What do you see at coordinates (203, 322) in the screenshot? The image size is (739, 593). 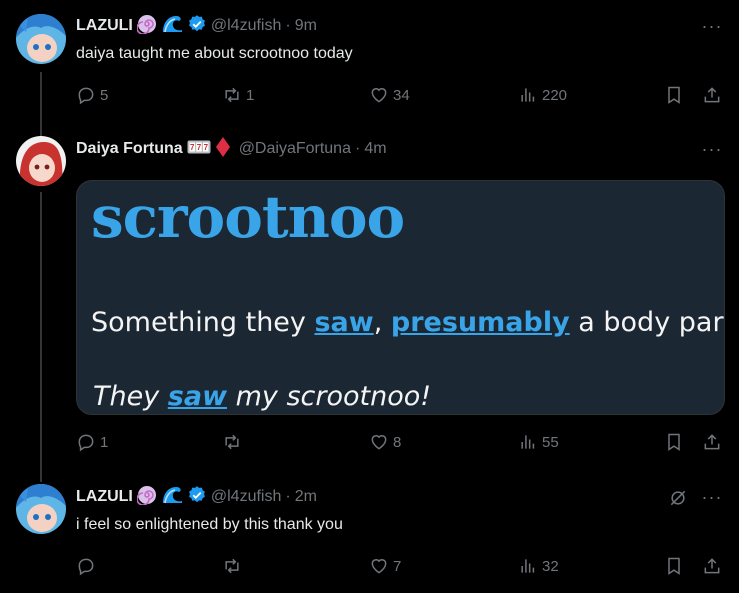 I see `definition-text-part: Something they` at bounding box center [203, 322].